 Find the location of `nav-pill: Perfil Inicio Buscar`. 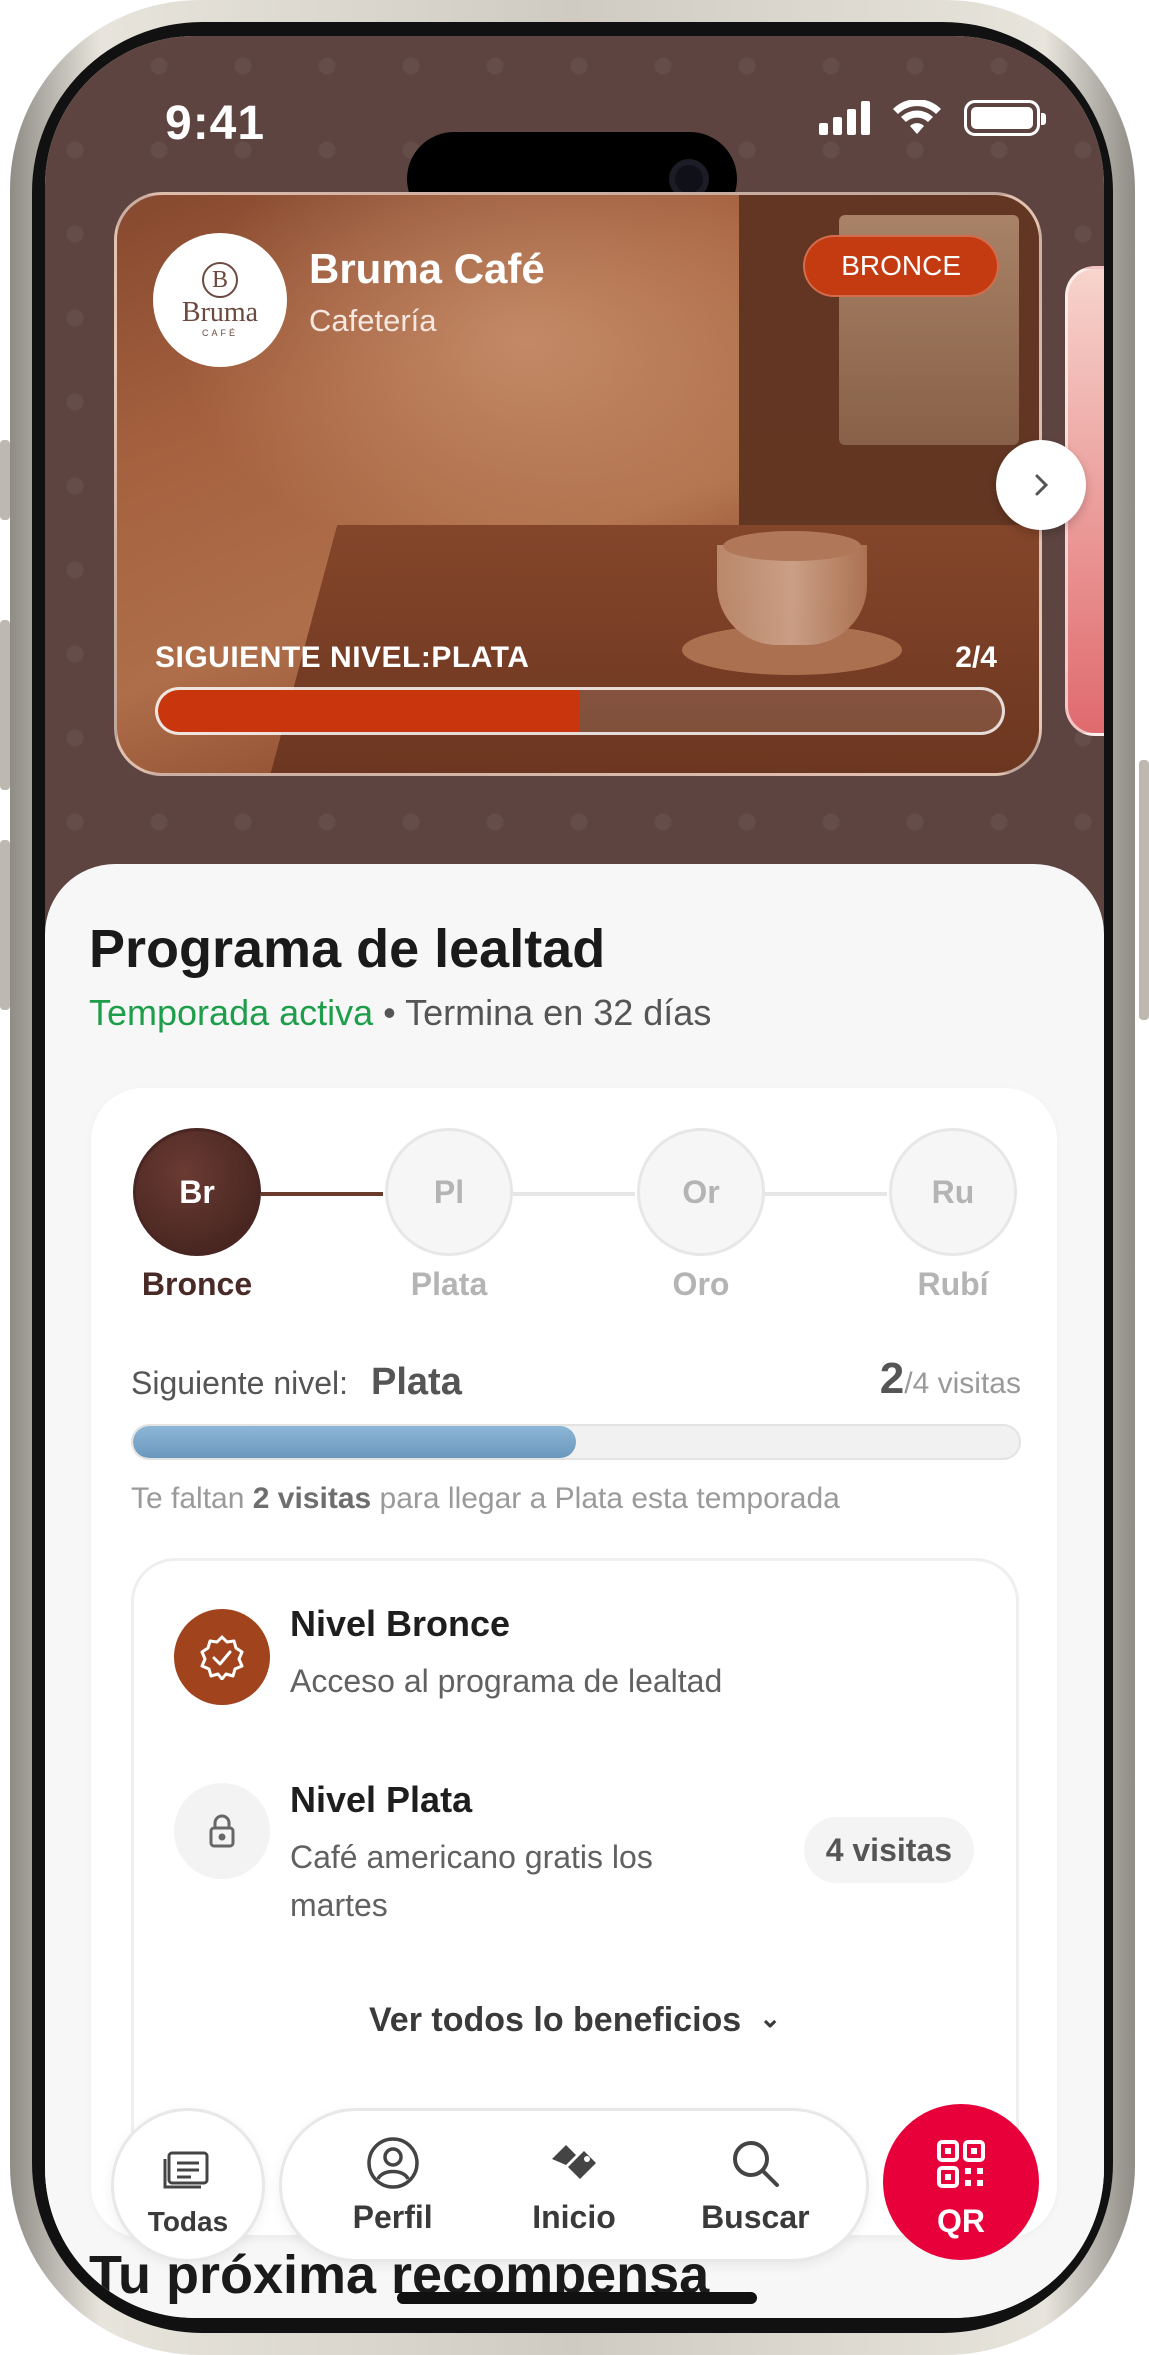

nav-pill: Perfil Inicio Buscar is located at coordinates (574, 2185).